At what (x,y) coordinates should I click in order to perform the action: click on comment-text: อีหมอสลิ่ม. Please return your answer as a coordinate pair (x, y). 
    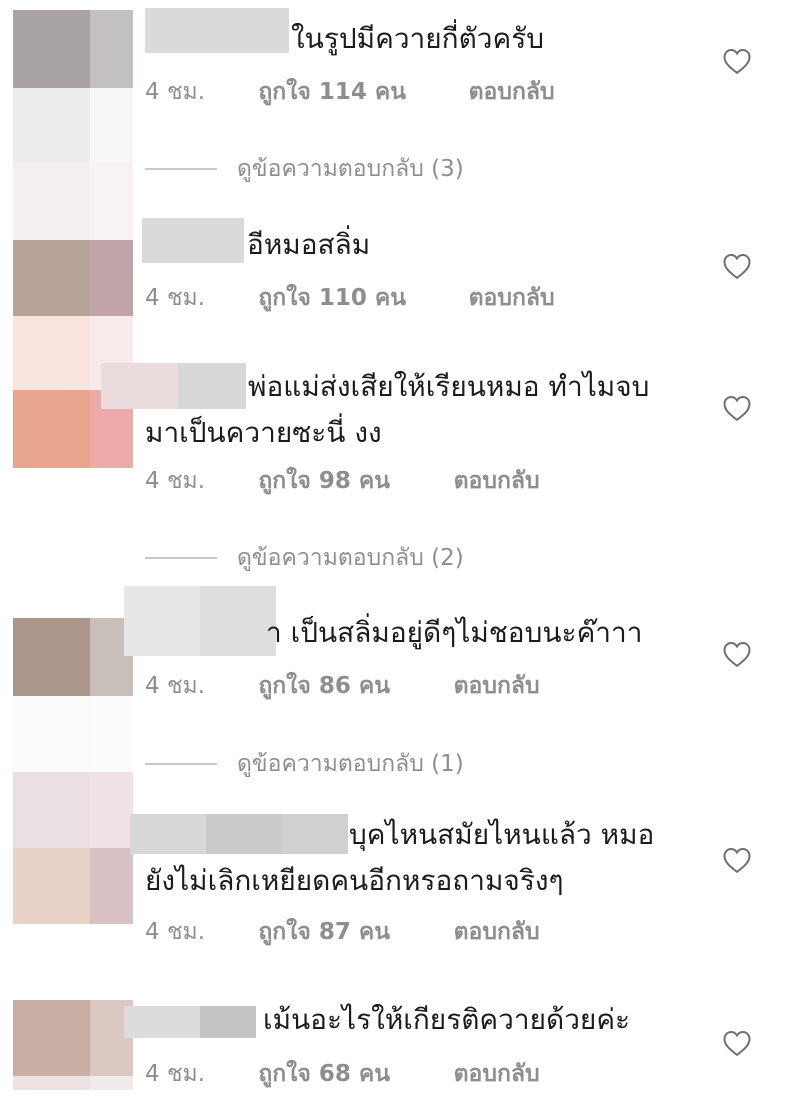
    Looking at the image, I should click on (309, 244).